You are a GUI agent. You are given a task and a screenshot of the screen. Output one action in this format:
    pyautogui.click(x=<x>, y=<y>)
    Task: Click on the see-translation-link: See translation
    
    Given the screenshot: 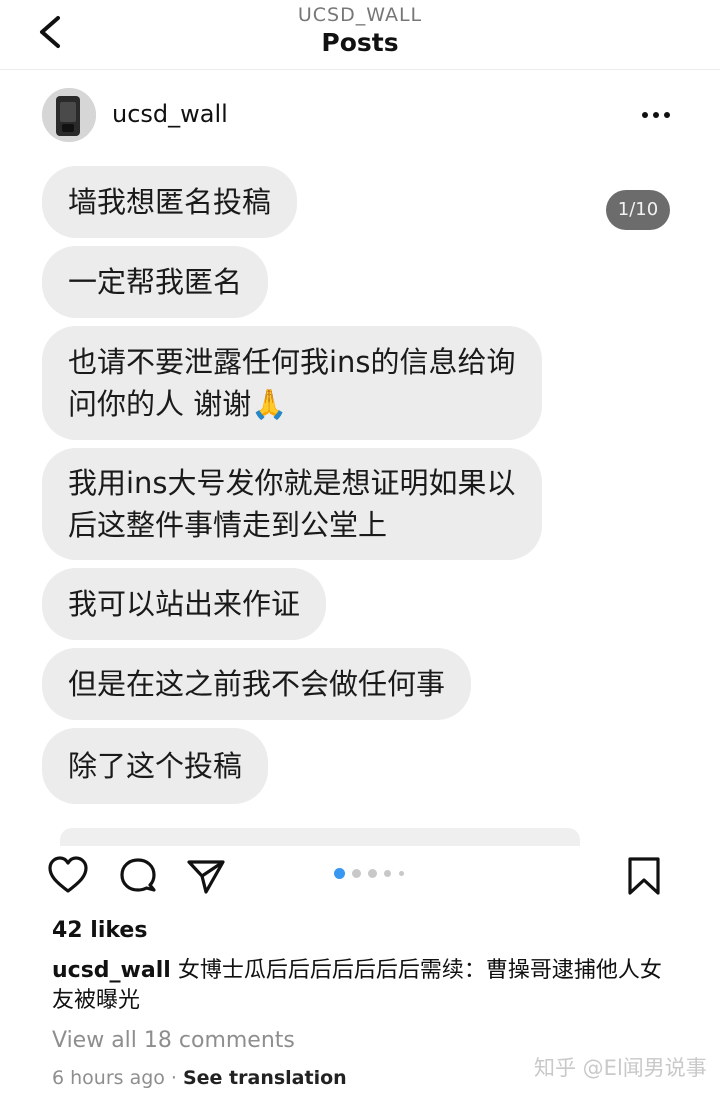 What is the action you would take?
    pyautogui.click(x=265, y=1078)
    